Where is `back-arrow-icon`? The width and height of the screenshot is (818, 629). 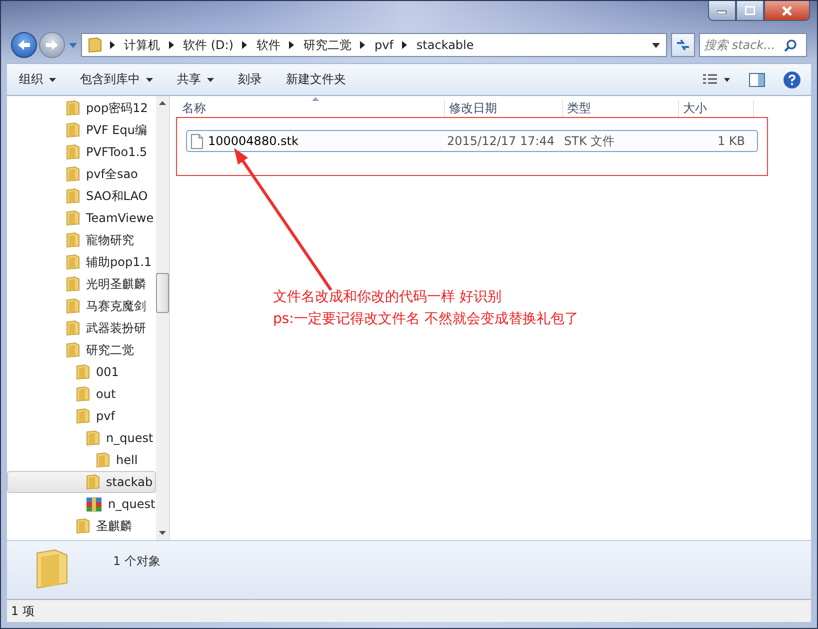 back-arrow-icon is located at coordinates (24, 45).